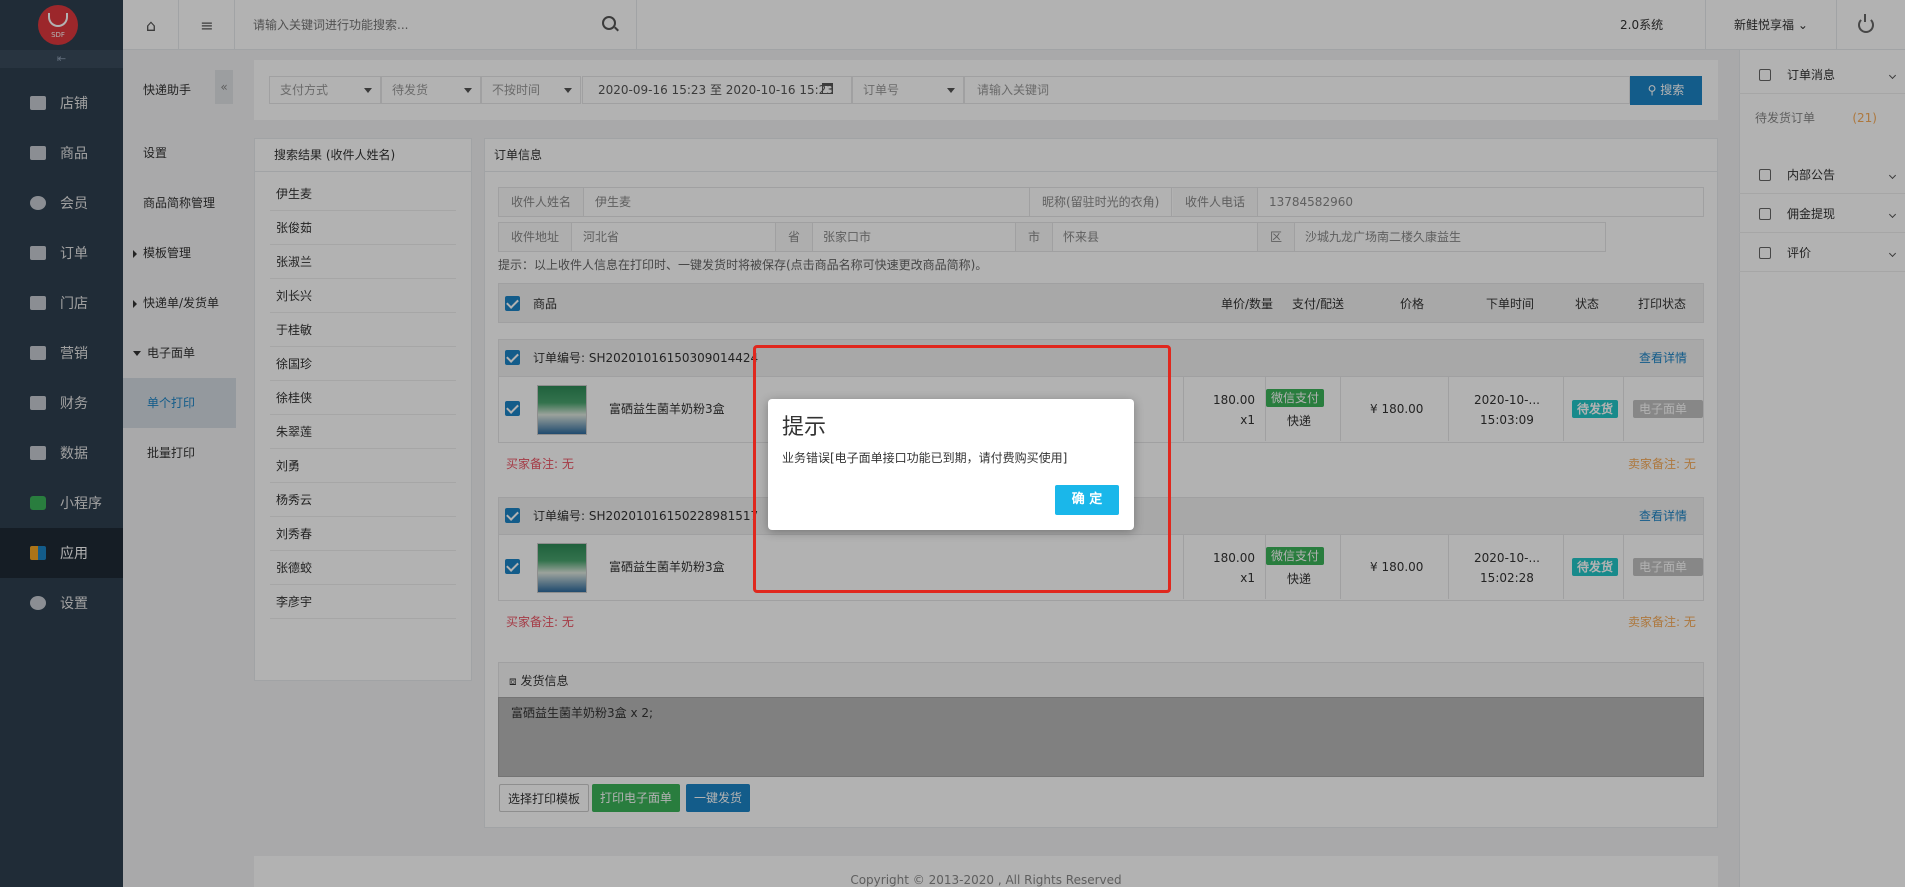 The height and width of the screenshot is (887, 1905). Describe the element at coordinates (925, 458) in the screenshot. I see `dialog-message: 业务错误[电子面单接口功能已到期，请付费购买使用]` at that location.